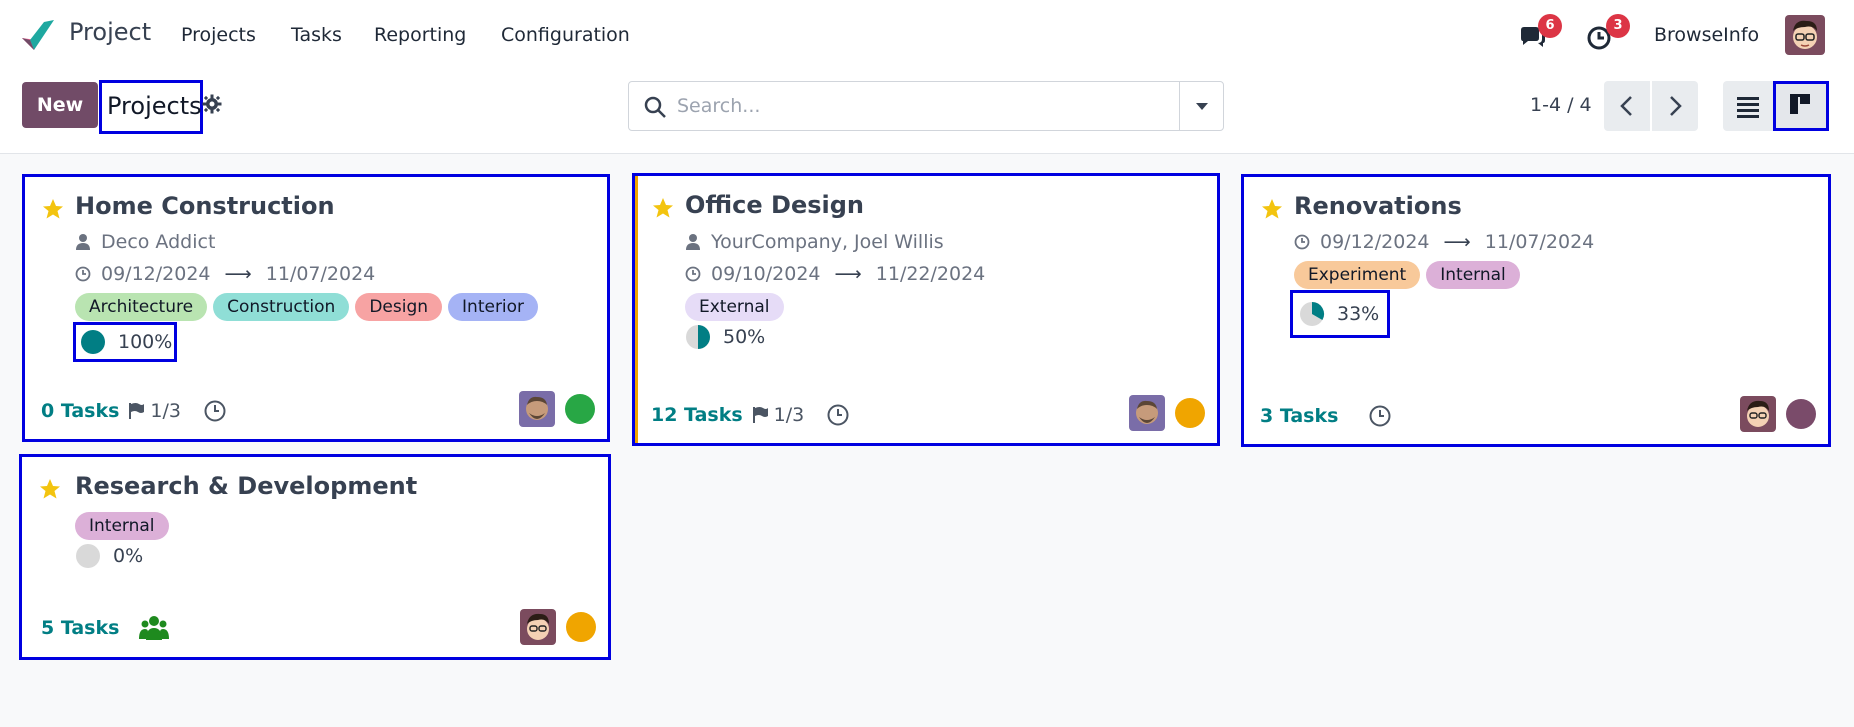 The image size is (1854, 727). Describe the element at coordinates (151, 107) in the screenshot. I see `page-title: Projects` at that location.